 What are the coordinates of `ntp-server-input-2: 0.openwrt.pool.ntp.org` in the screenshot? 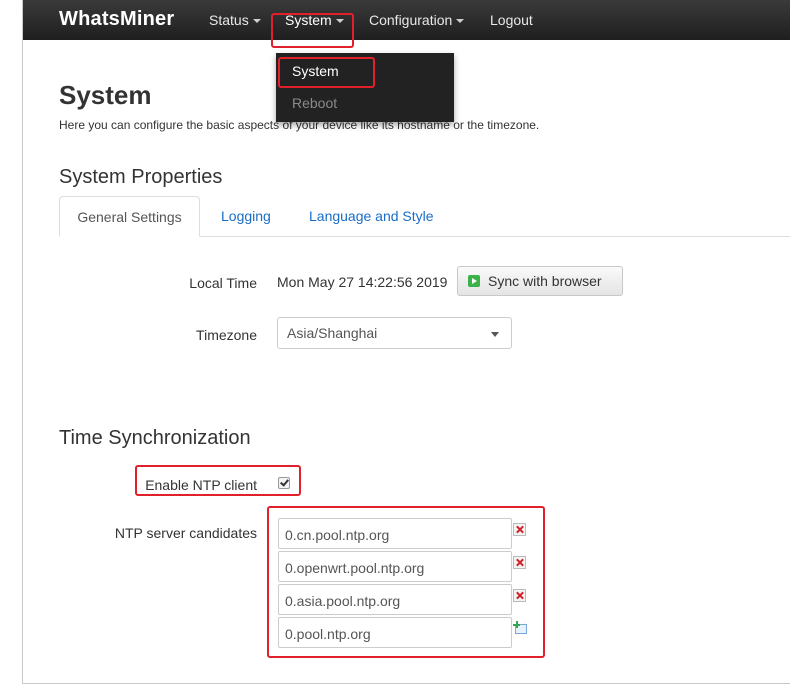 It's located at (395, 566).